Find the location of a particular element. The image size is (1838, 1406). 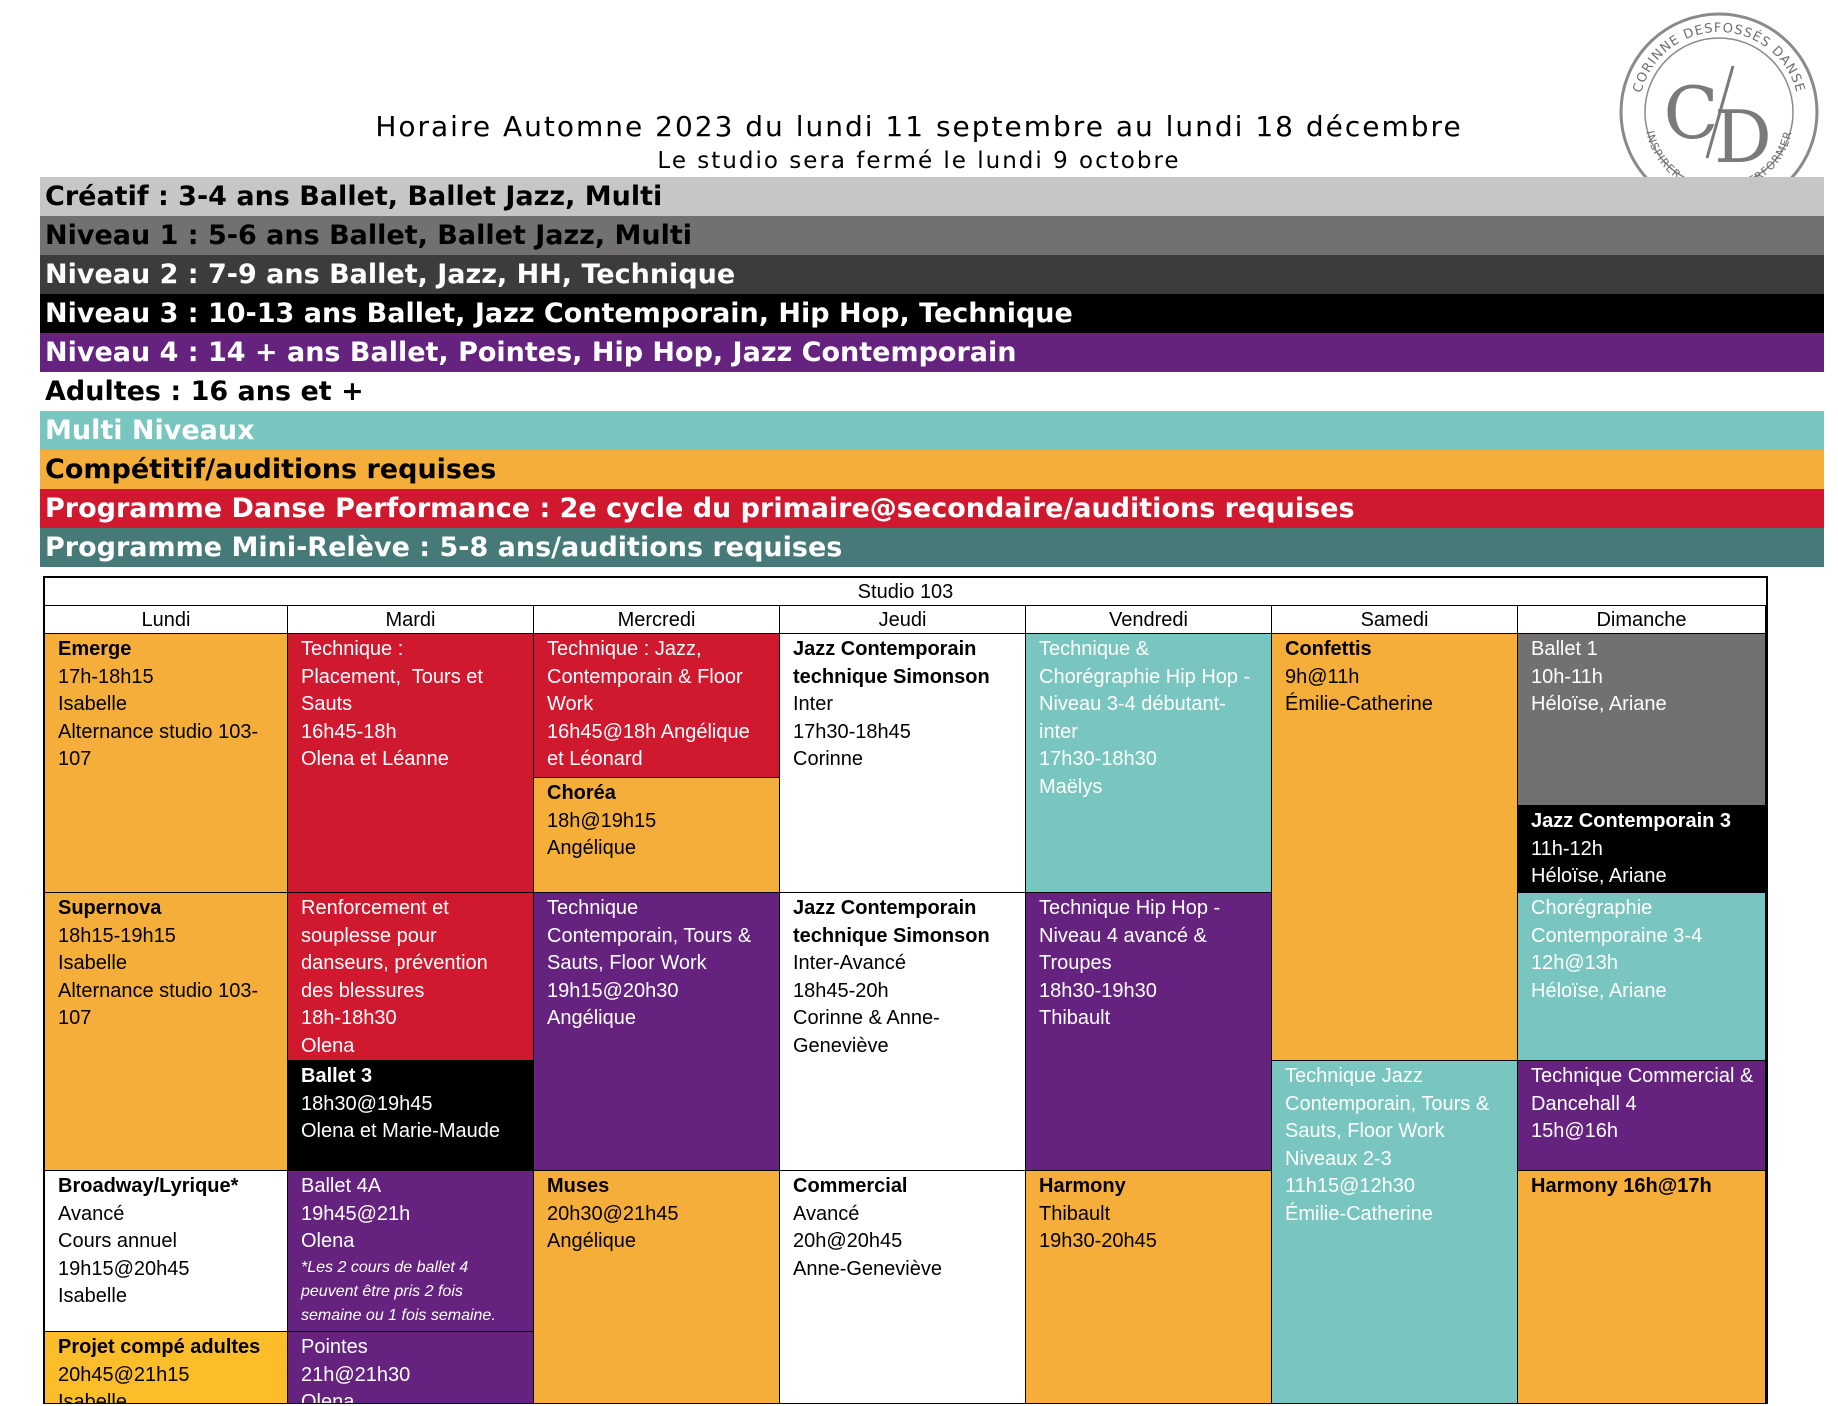

class-detail: Inter is located at coordinates (813, 704).